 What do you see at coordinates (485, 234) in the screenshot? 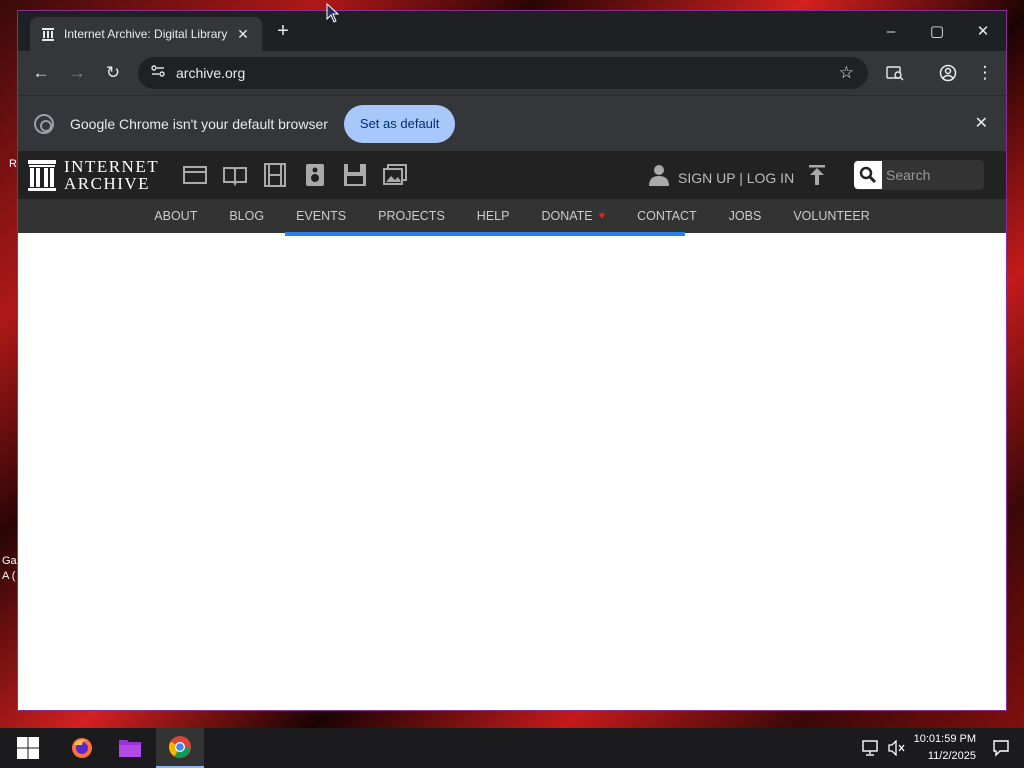
I see `loading-progress-bar` at bounding box center [485, 234].